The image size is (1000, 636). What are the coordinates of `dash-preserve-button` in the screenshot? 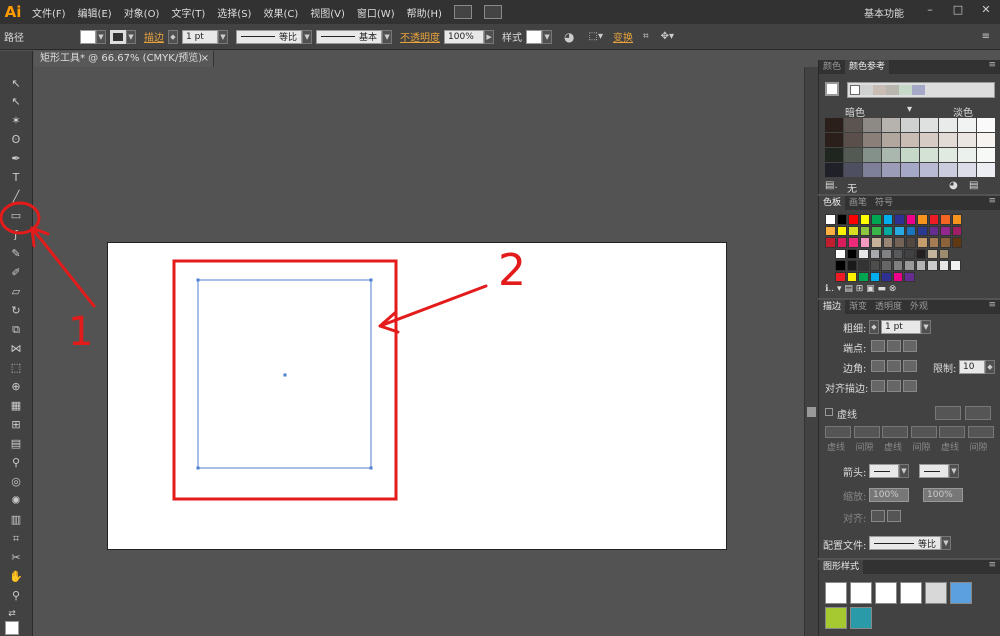 It's located at (948, 413).